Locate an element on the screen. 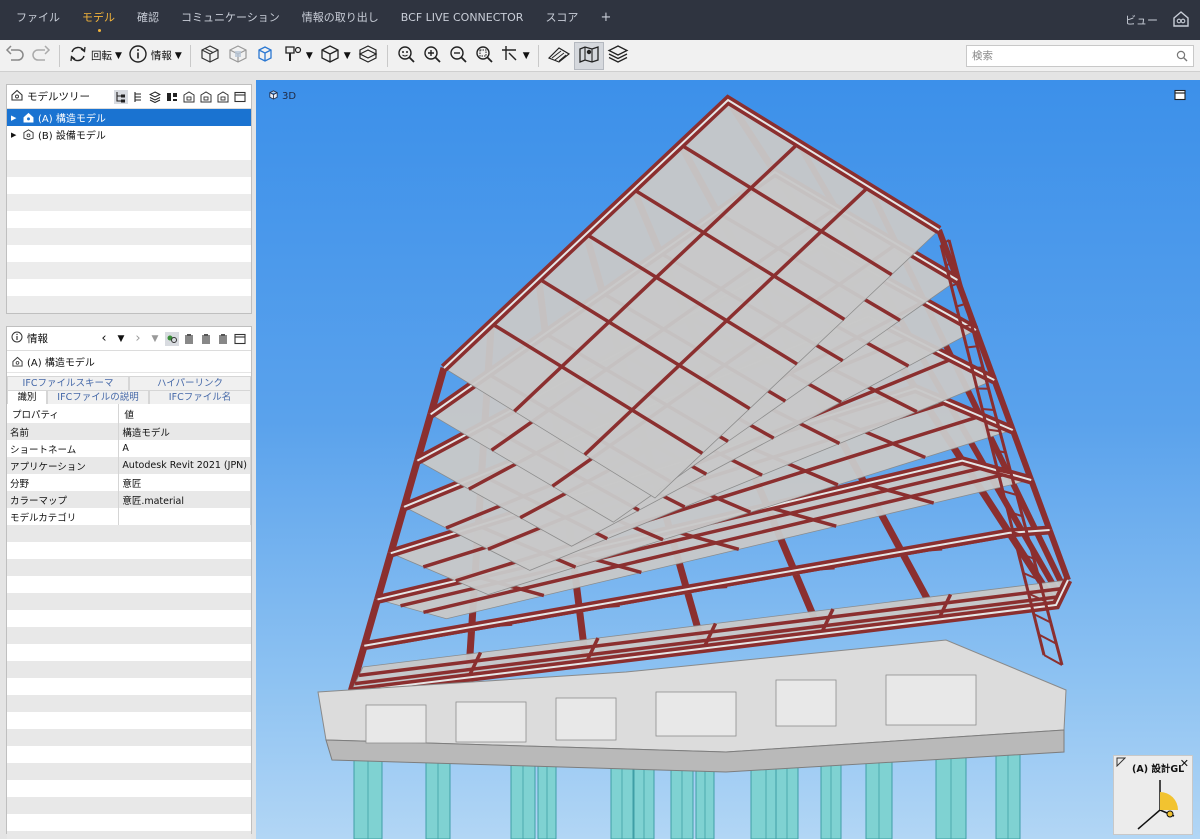 The height and width of the screenshot is (839, 1200). property-value: A is located at coordinates (184, 448).